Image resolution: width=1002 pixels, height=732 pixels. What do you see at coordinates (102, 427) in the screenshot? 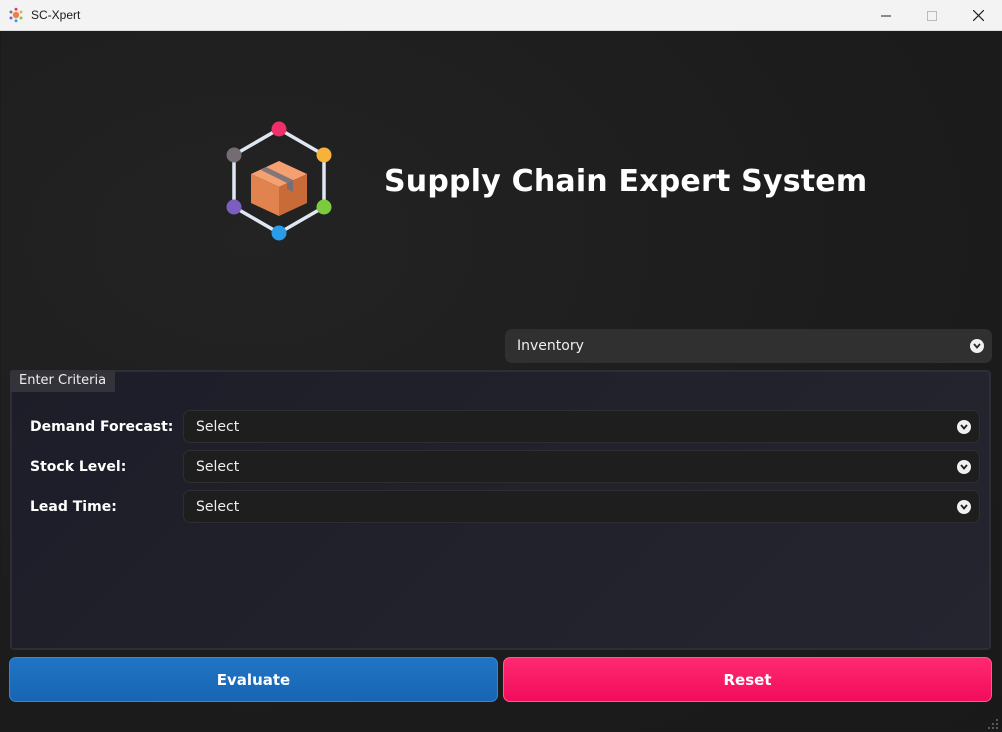
I see `demand-forecast-label: Demand Forecast:` at bounding box center [102, 427].